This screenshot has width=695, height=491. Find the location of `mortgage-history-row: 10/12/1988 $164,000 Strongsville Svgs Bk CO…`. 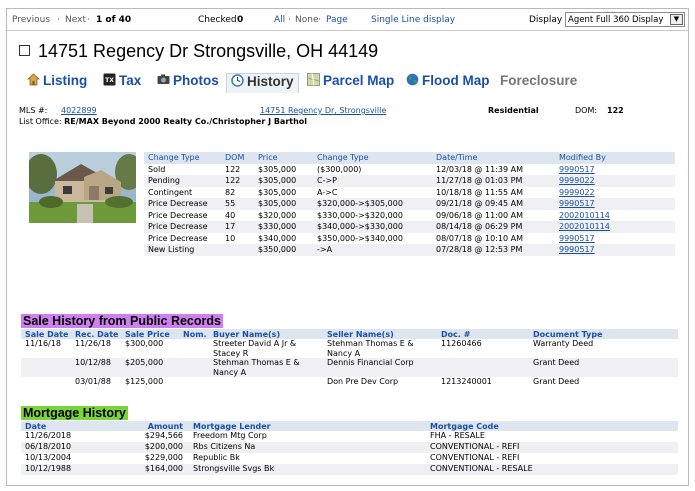

mortgage-history-row: 10/12/1988 $164,000 Strongsville Svgs Bk CO… is located at coordinates (349, 469).